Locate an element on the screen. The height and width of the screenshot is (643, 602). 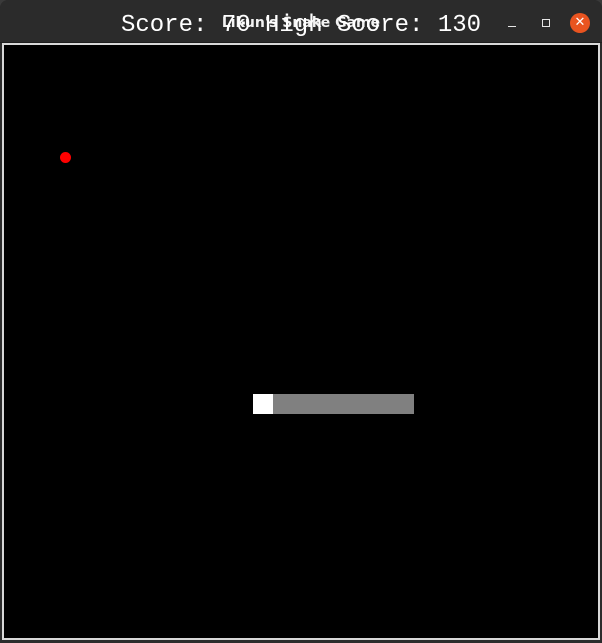
food-dot is located at coordinates (65, 157).